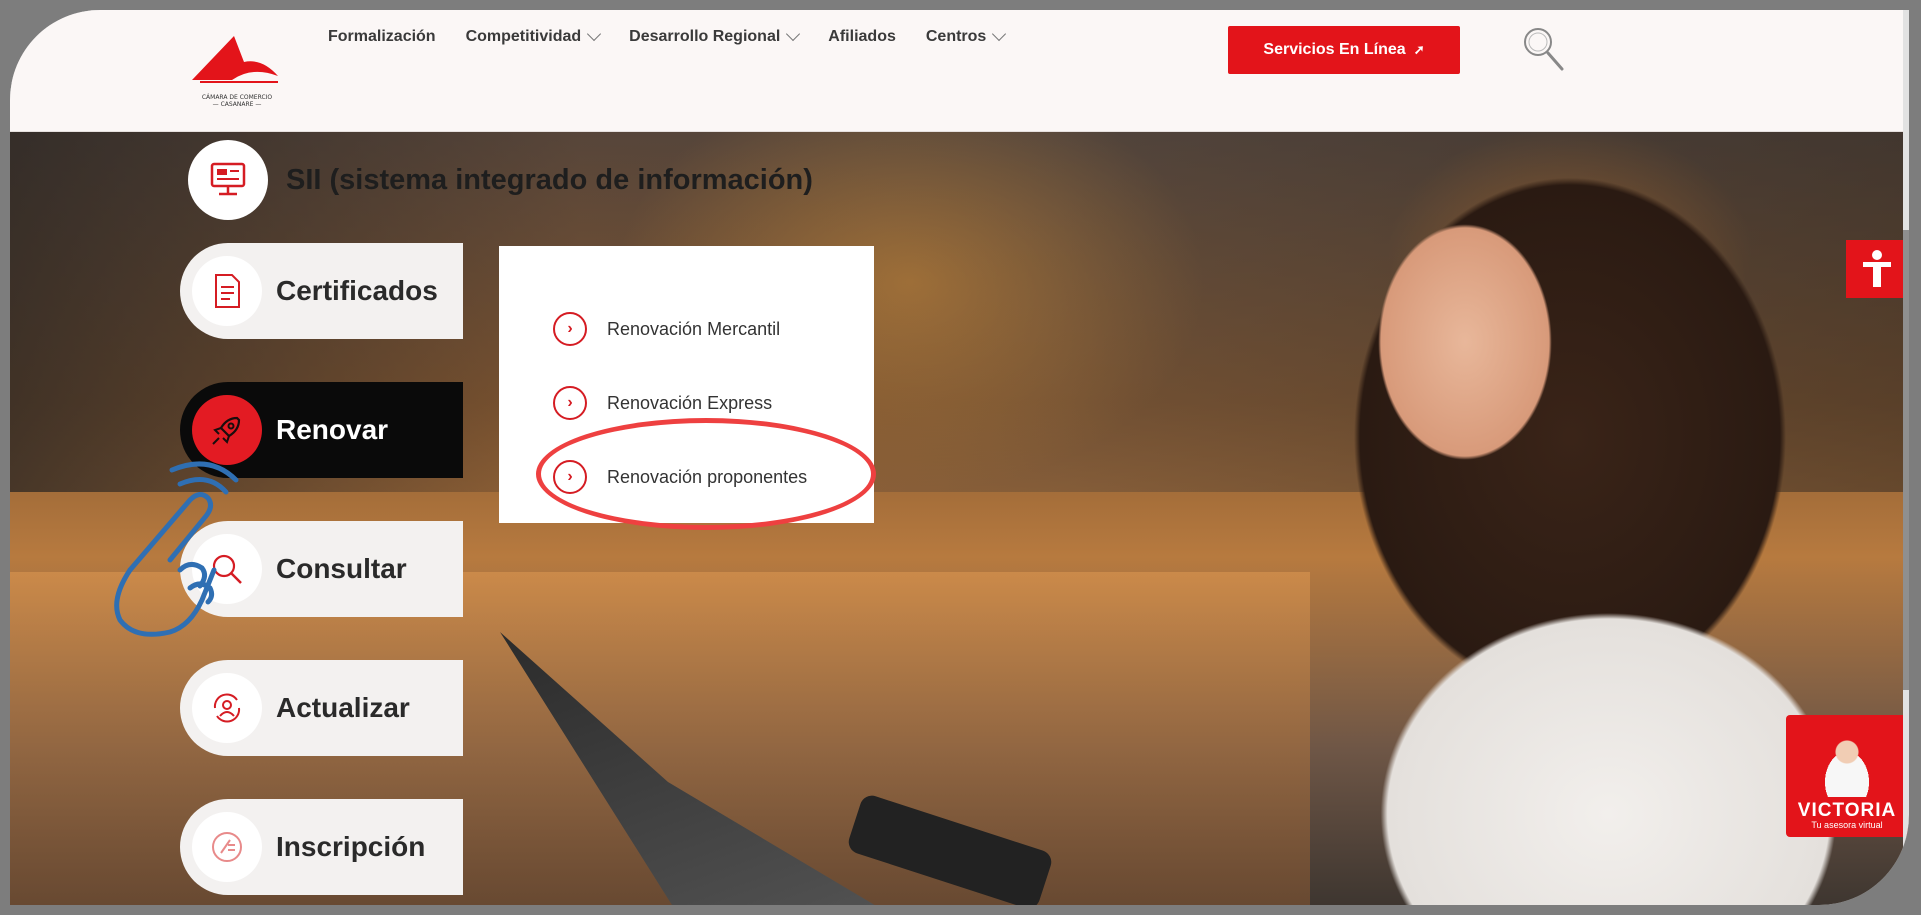  I want to click on virtual-assistant-button: VICTORIA Tu asesora virtual, so click(1847, 776).